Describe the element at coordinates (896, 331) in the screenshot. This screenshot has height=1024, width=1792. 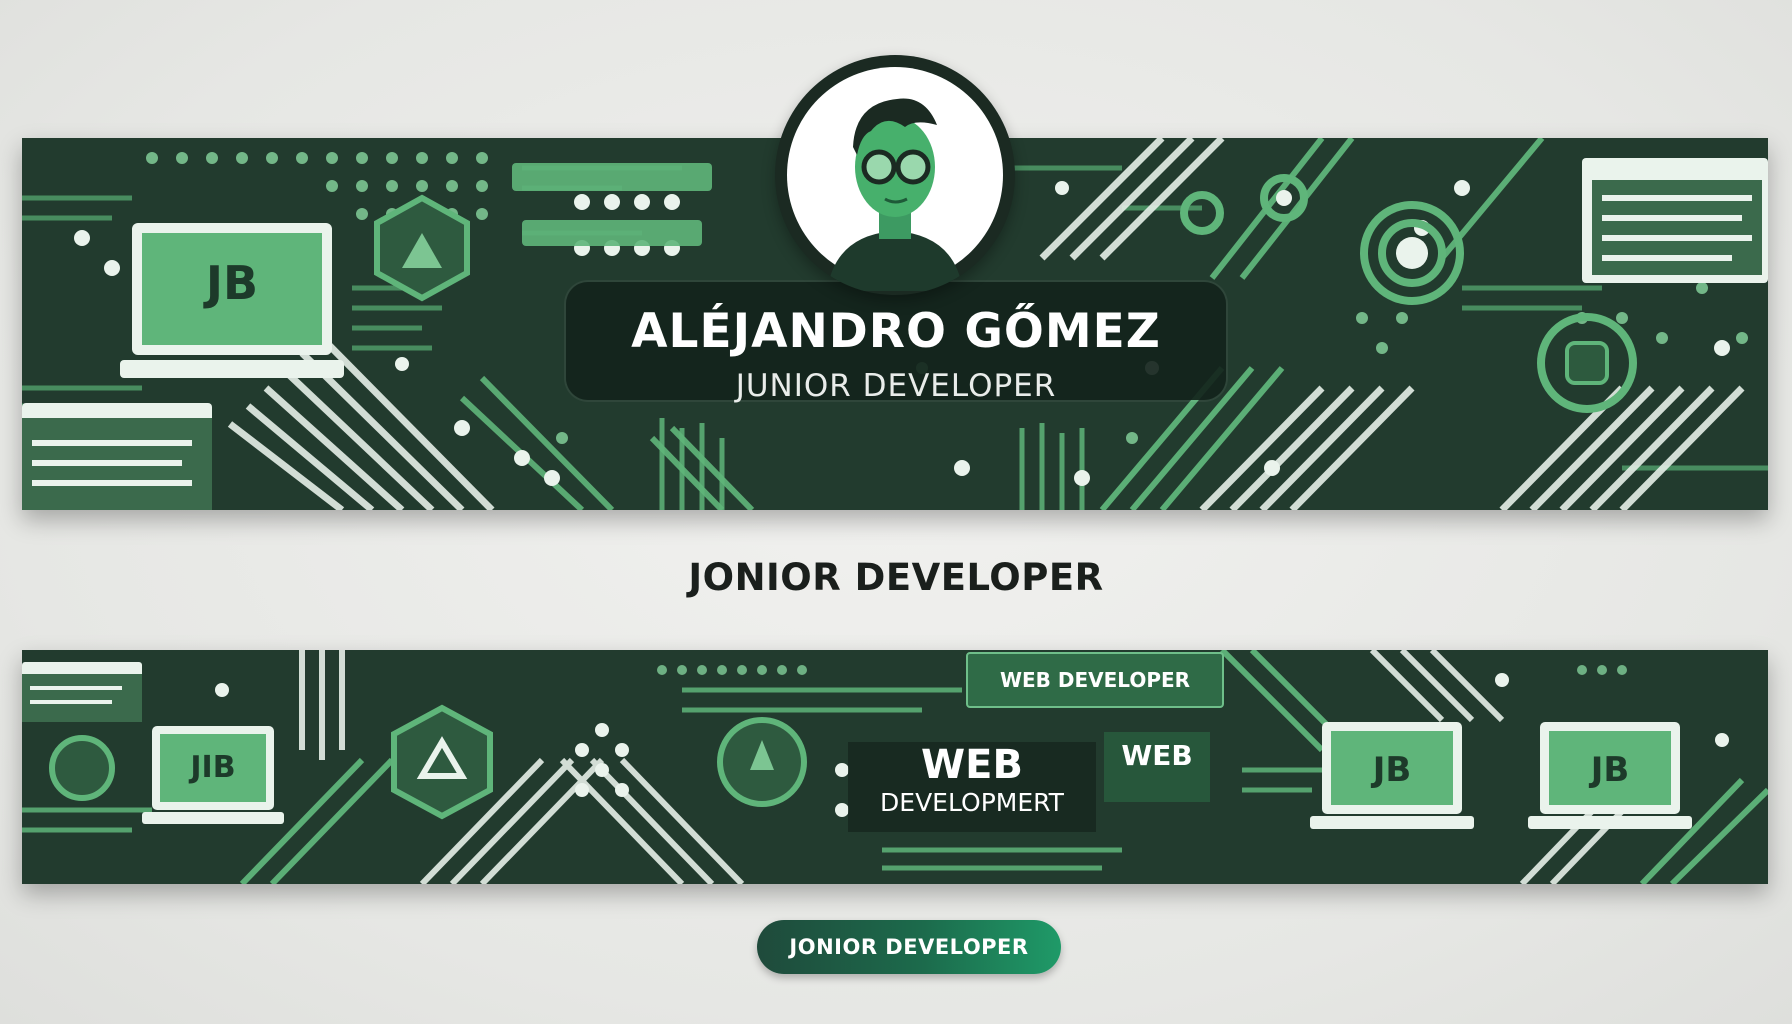
I see `profile-name: ALÉJANDRO GŐMEZ` at that location.